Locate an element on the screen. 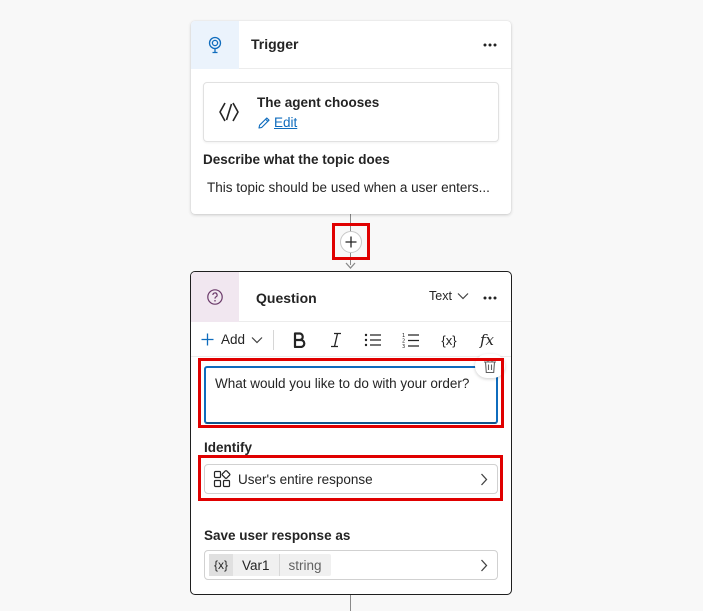 The height and width of the screenshot is (611, 703). save-variable-selector: {x} Var1 string is located at coordinates (351, 565).